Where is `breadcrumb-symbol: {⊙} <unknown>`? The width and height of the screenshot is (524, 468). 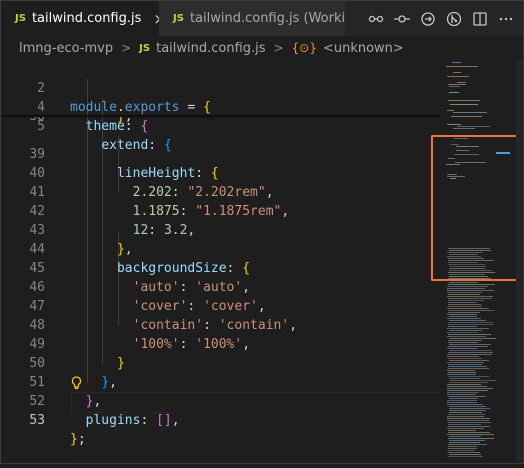
breadcrumb-symbol: {⊙} <unknown> is located at coordinates (348, 48).